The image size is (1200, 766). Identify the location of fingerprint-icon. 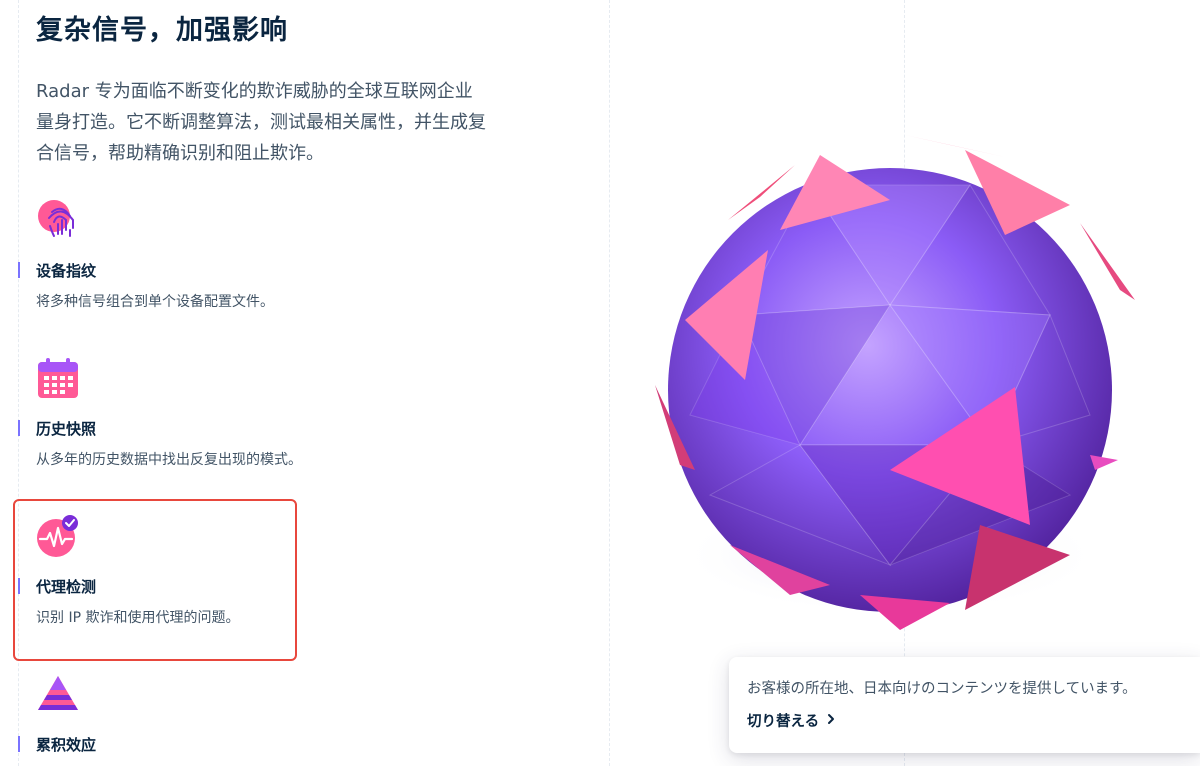
(58, 220).